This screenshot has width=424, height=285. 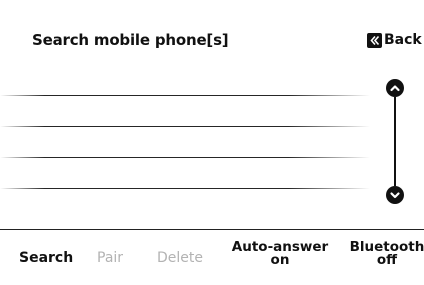 What do you see at coordinates (110, 258) in the screenshot?
I see `pair-button: Pair` at bounding box center [110, 258].